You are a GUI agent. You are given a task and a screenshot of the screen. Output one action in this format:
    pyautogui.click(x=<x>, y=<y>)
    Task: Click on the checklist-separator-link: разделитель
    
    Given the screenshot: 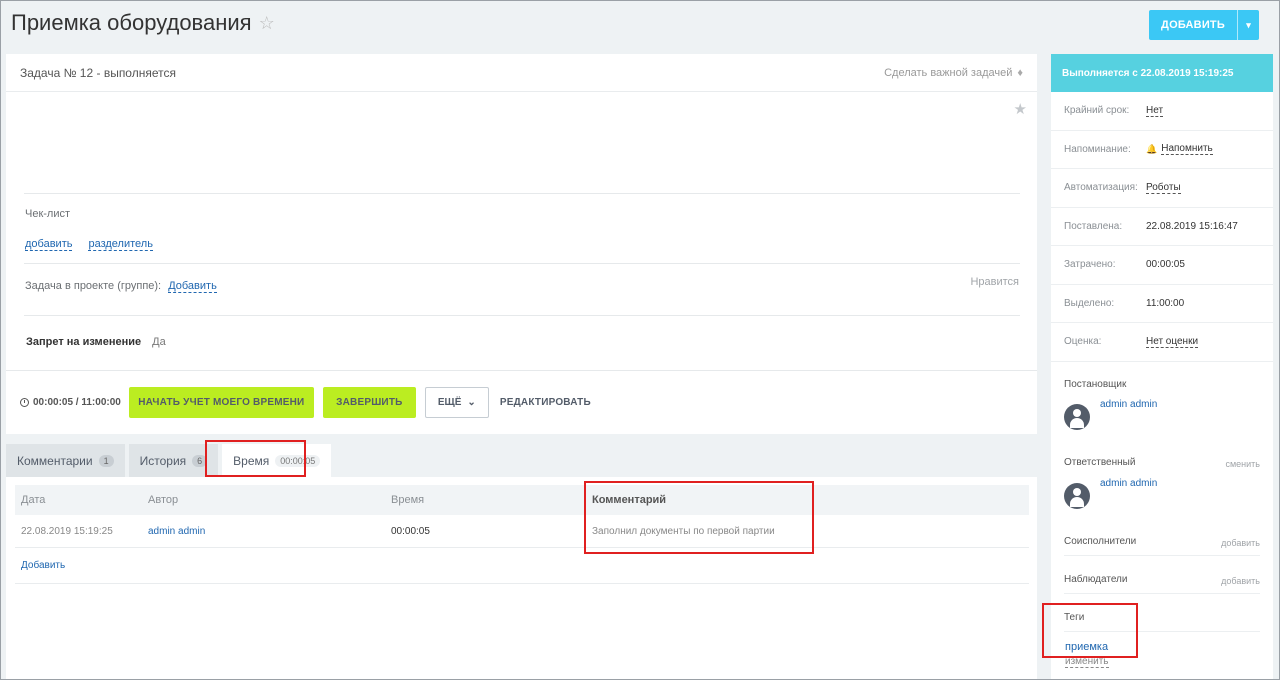 What is the action you would take?
    pyautogui.click(x=120, y=244)
    